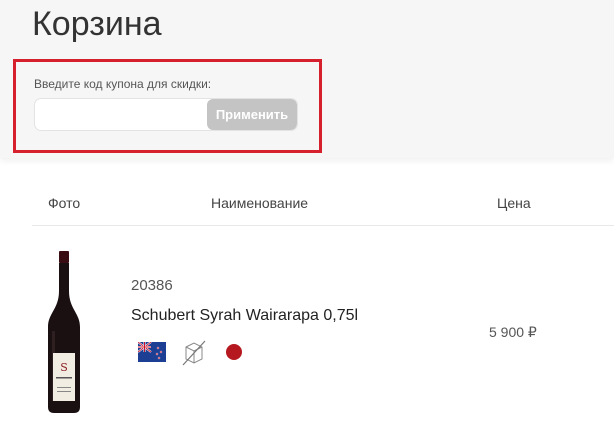  I want to click on cart-table-header: Фото Наименование Цена, so click(323, 203).